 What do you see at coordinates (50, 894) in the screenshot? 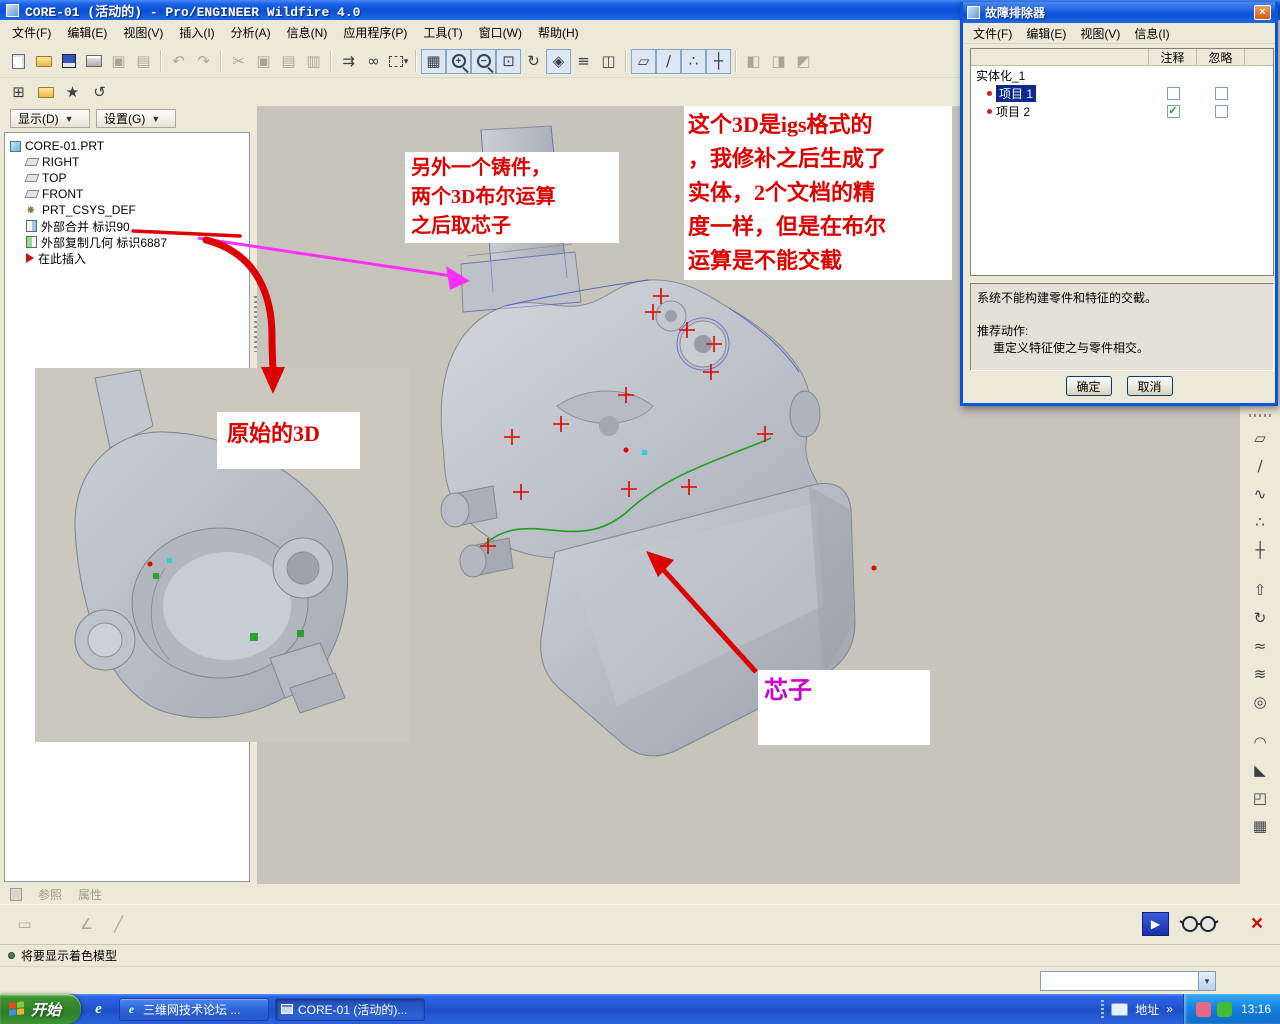
I see `tab-references: 参照` at bounding box center [50, 894].